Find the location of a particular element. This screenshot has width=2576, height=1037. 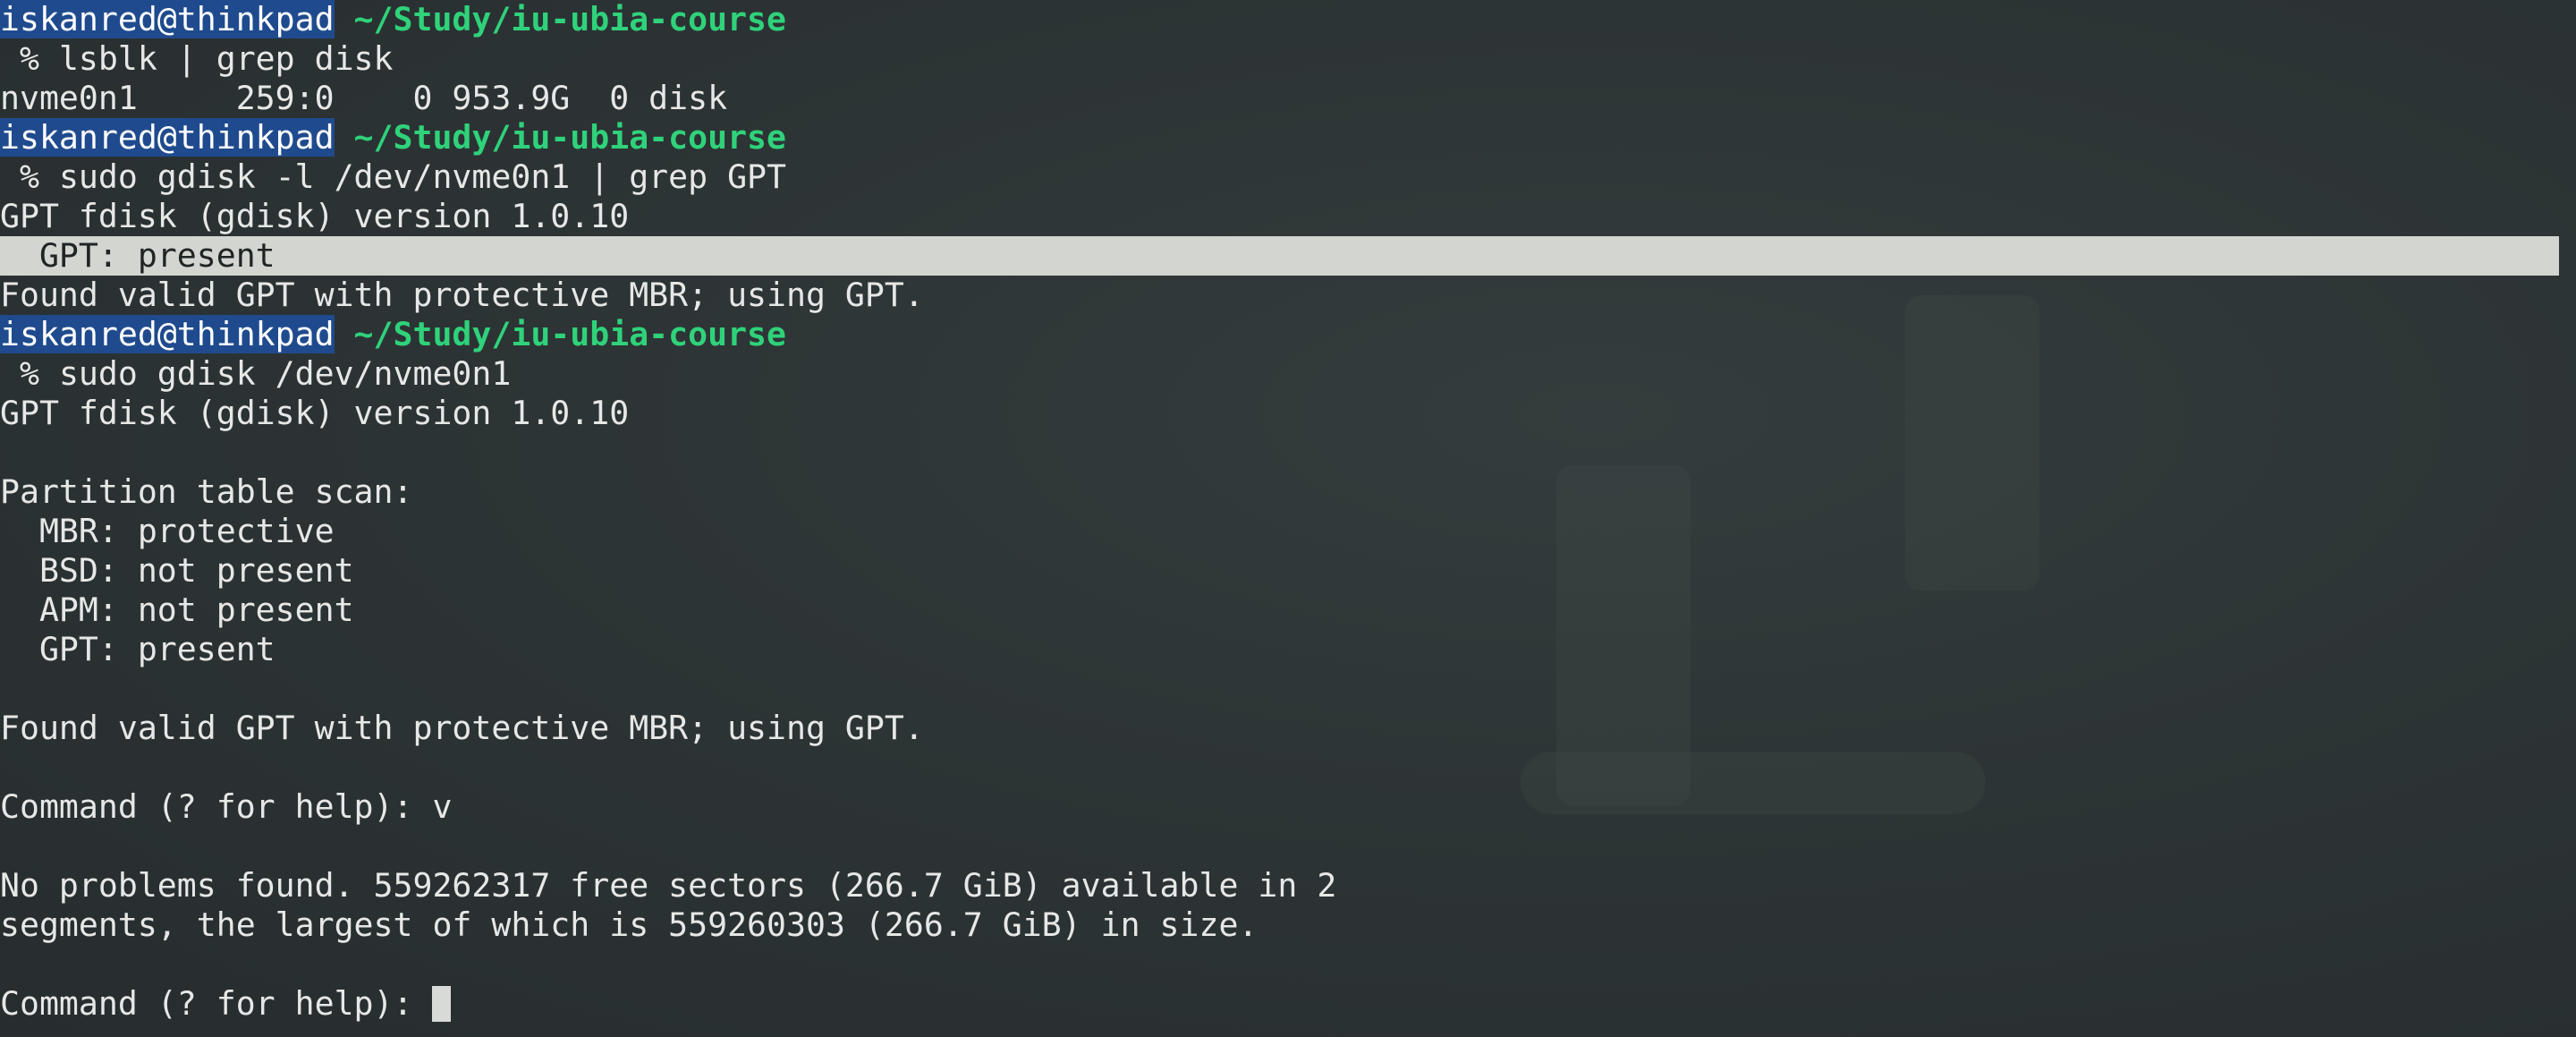

command-line: % sudo gdisk -l /dev/nvme0n1 | grep GPT is located at coordinates (1288, 177).